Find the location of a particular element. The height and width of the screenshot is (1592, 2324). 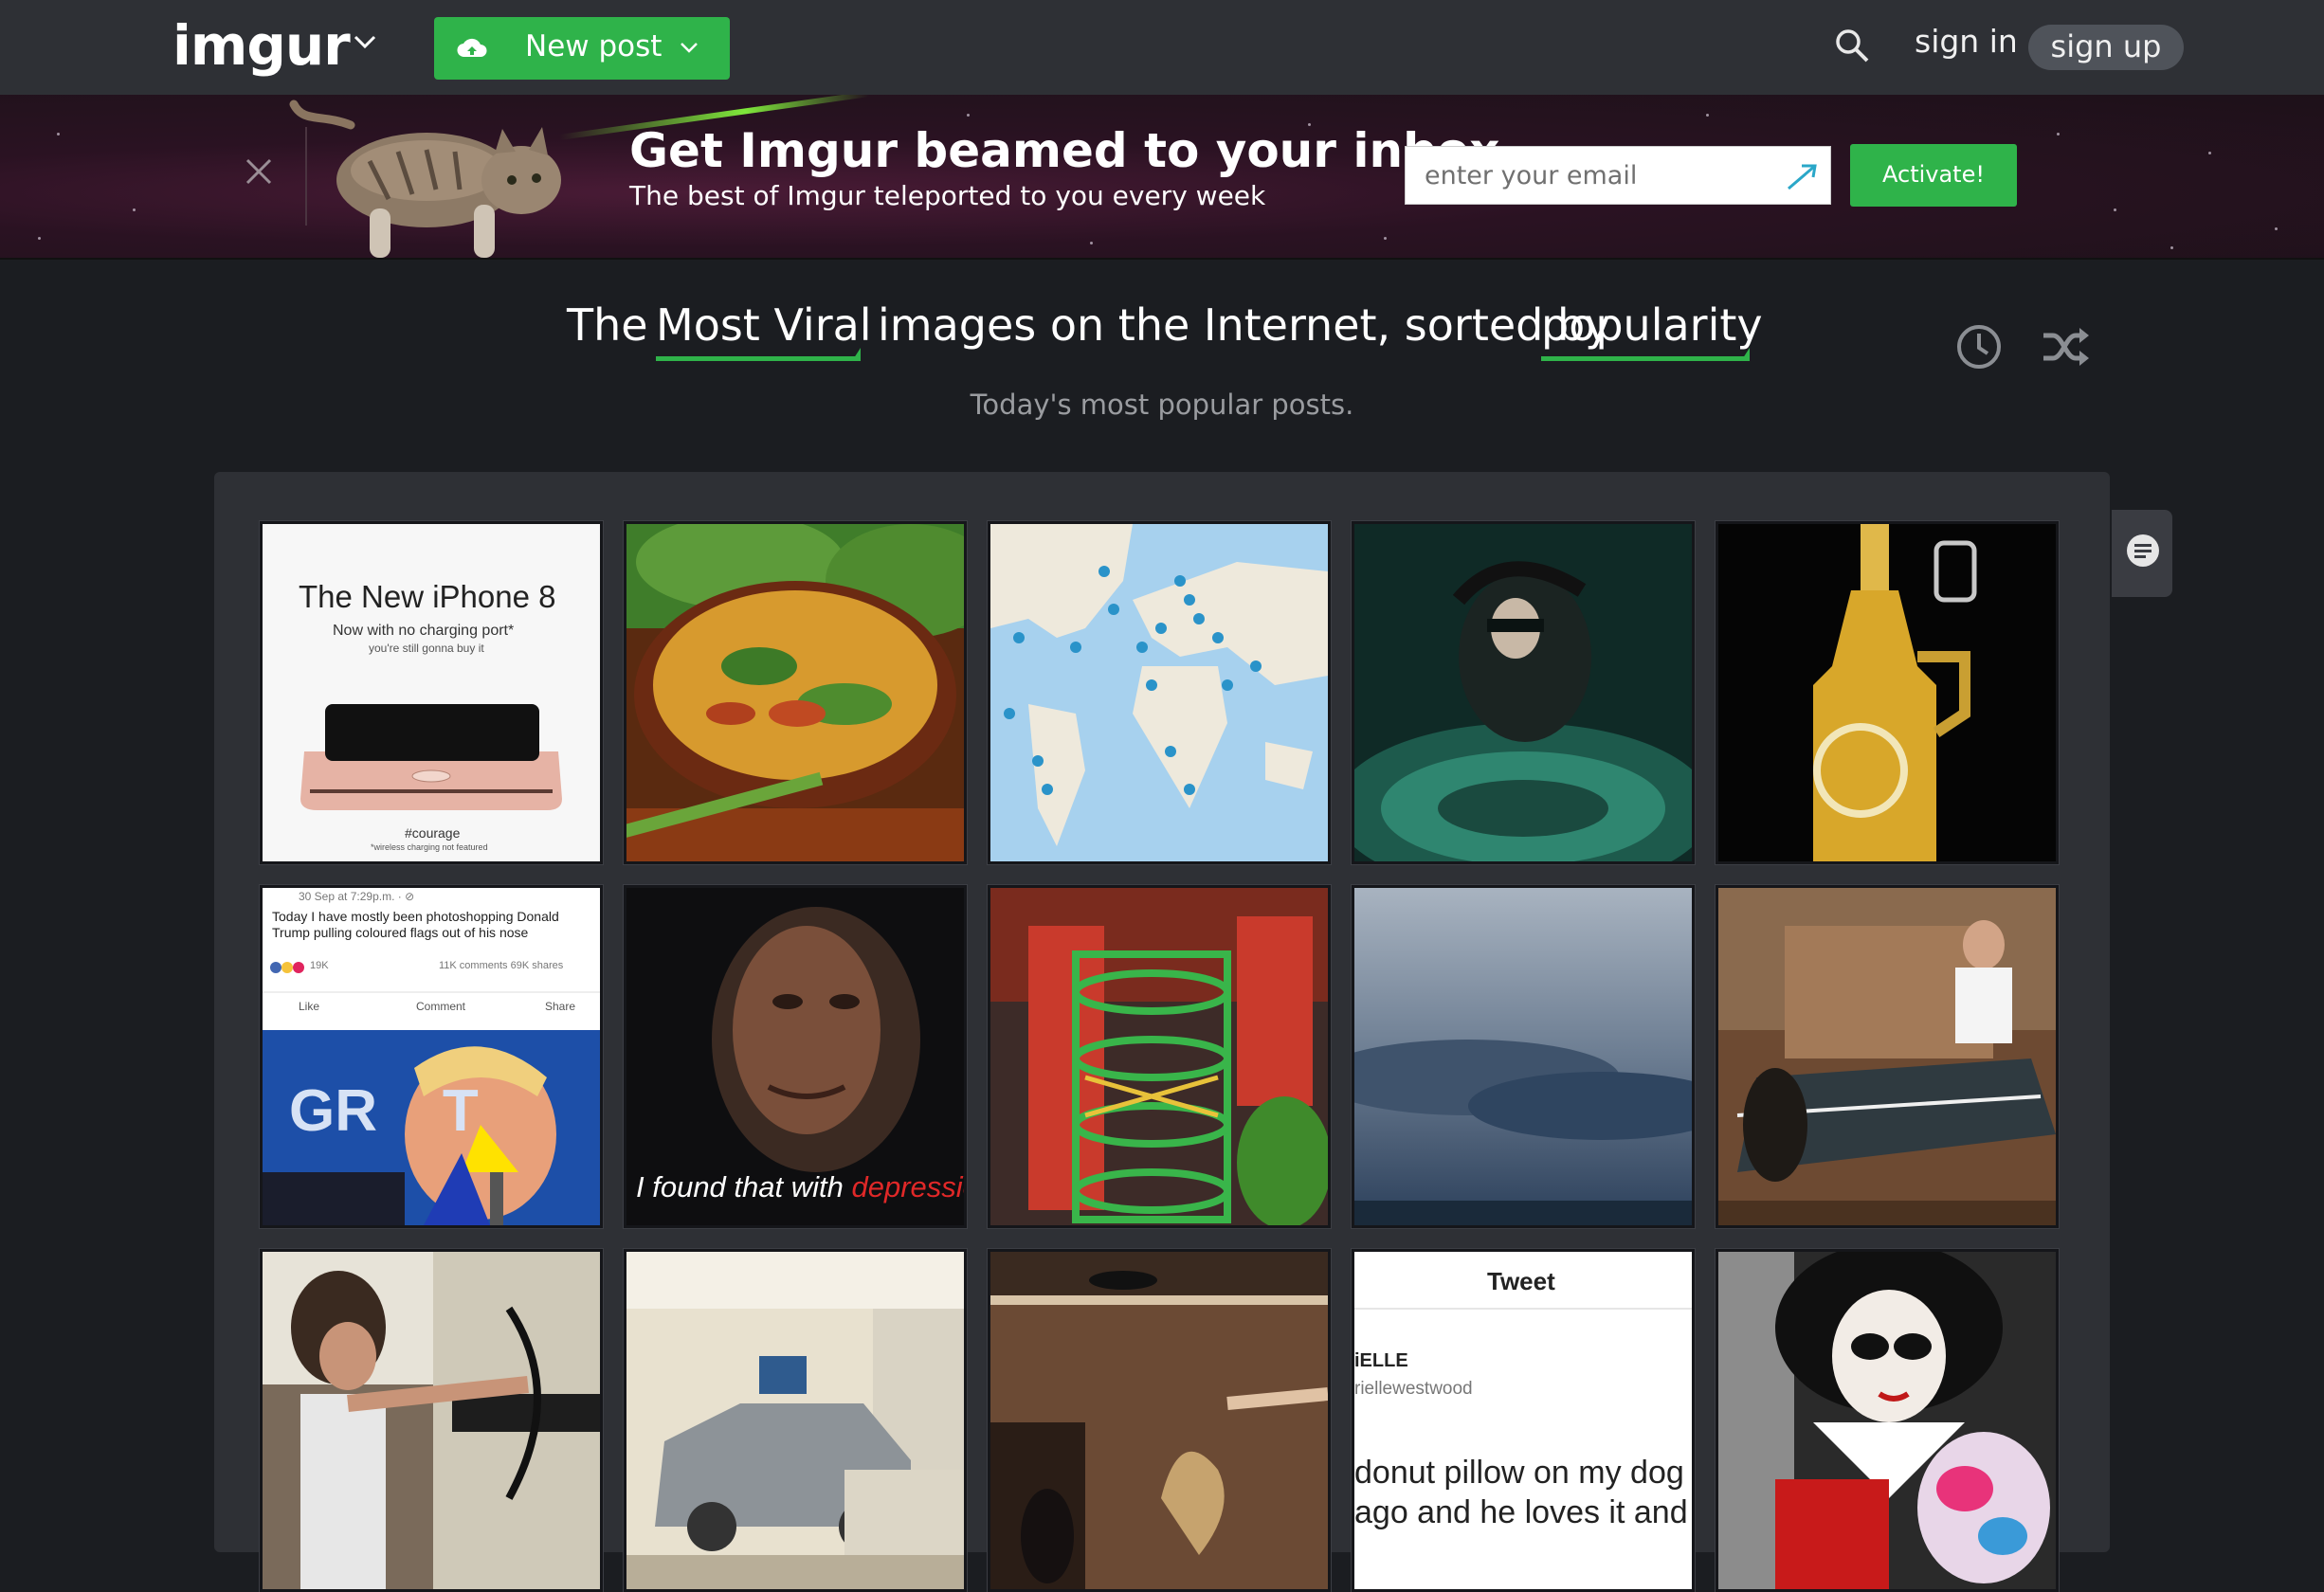

tweet-handle: riellewestwood is located at coordinates (1413, 1389).